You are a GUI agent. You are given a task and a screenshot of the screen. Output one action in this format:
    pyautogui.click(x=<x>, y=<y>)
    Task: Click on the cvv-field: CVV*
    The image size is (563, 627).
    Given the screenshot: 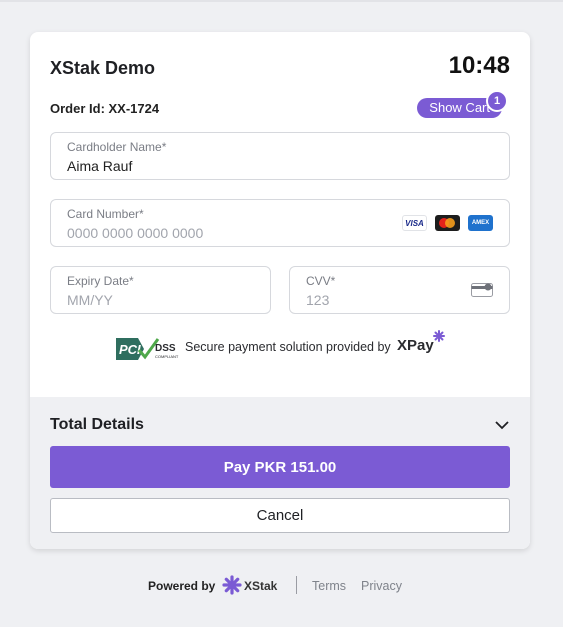 What is the action you would take?
    pyautogui.click(x=399, y=290)
    